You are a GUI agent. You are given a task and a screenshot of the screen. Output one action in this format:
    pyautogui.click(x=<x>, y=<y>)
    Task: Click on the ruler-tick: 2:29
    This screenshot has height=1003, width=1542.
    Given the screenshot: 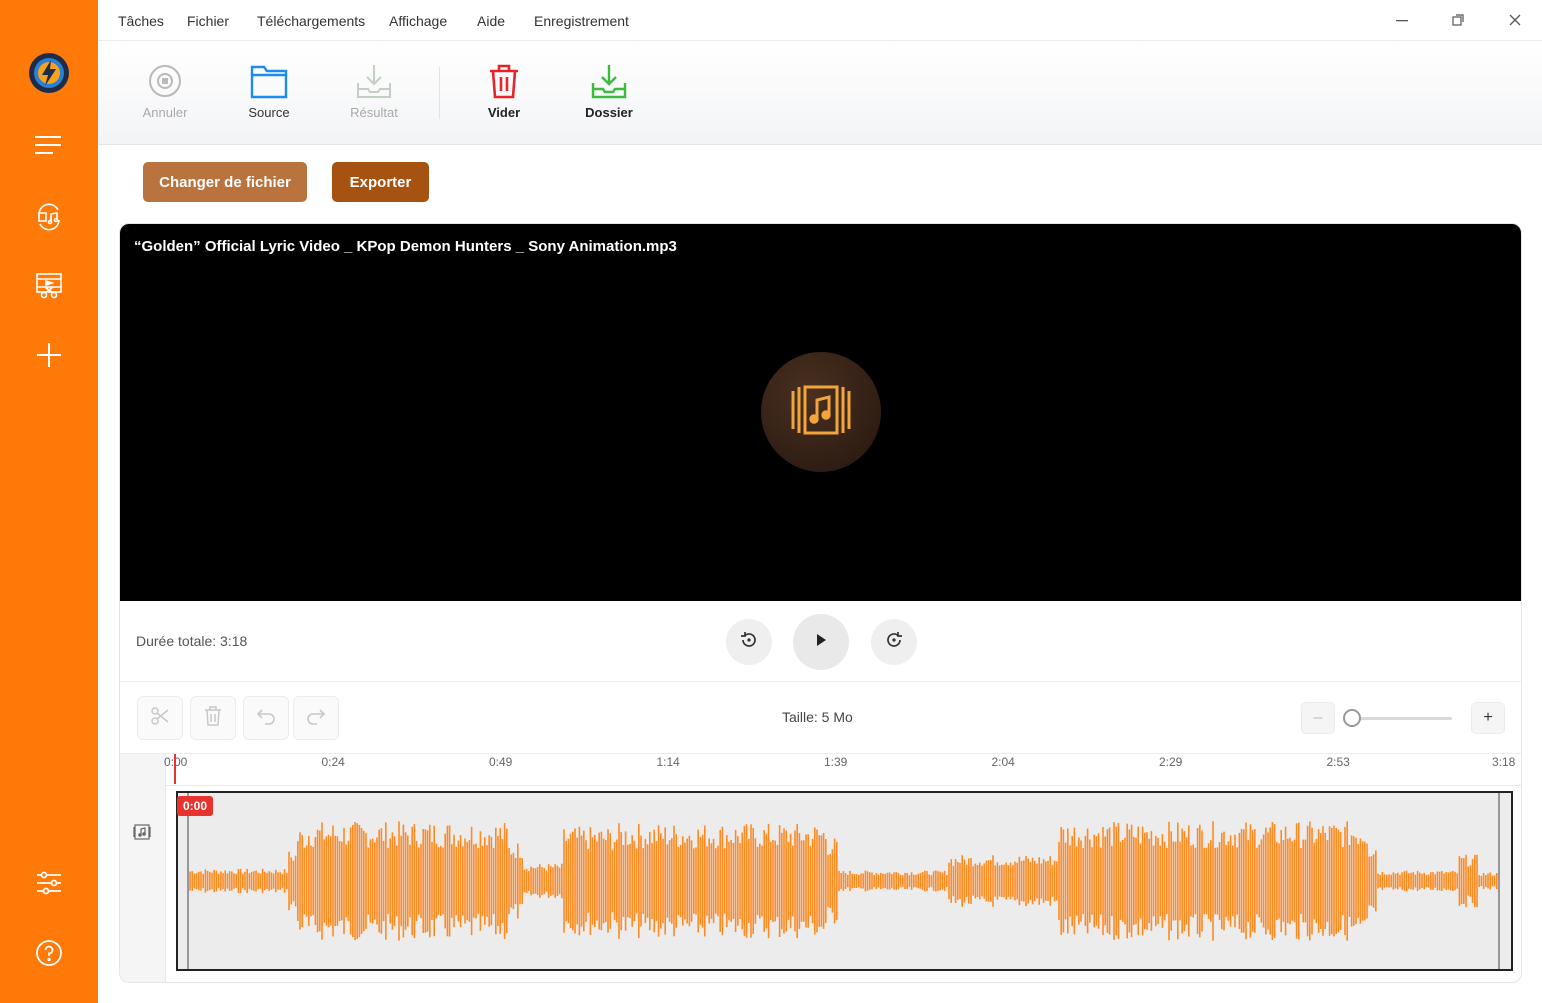 What is the action you would take?
    pyautogui.click(x=1171, y=762)
    